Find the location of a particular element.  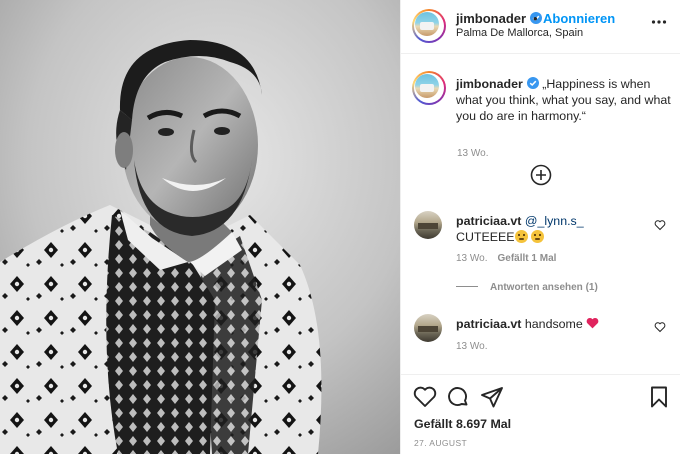

comment-meta: 13 Wo. Gefällt 1 Mal is located at coordinates (511, 258).